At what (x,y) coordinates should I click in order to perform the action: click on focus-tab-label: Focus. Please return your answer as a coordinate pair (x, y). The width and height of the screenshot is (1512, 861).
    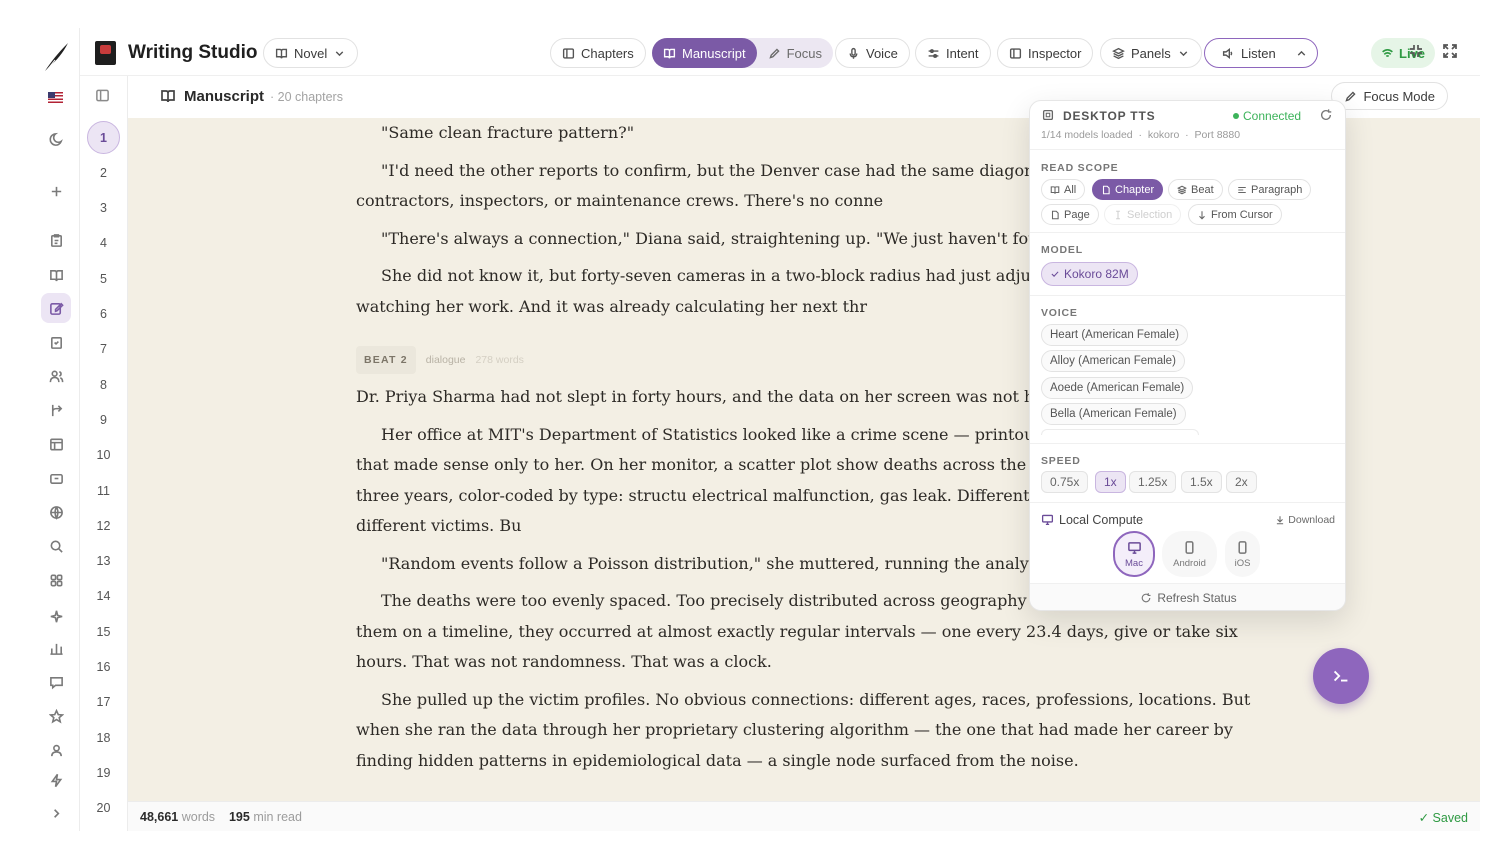
    Looking at the image, I should click on (804, 53).